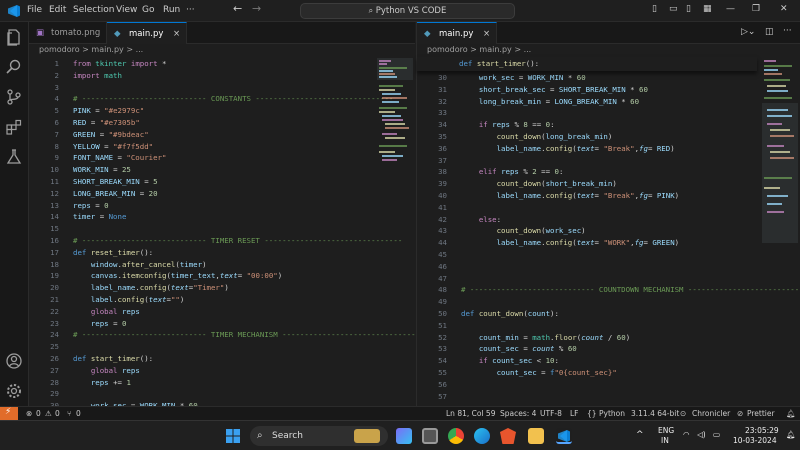 Image resolution: width=800 pixels, height=450 pixels. Describe the element at coordinates (199, 217) in the screenshot. I see `code-line: 14 timer = None` at that location.